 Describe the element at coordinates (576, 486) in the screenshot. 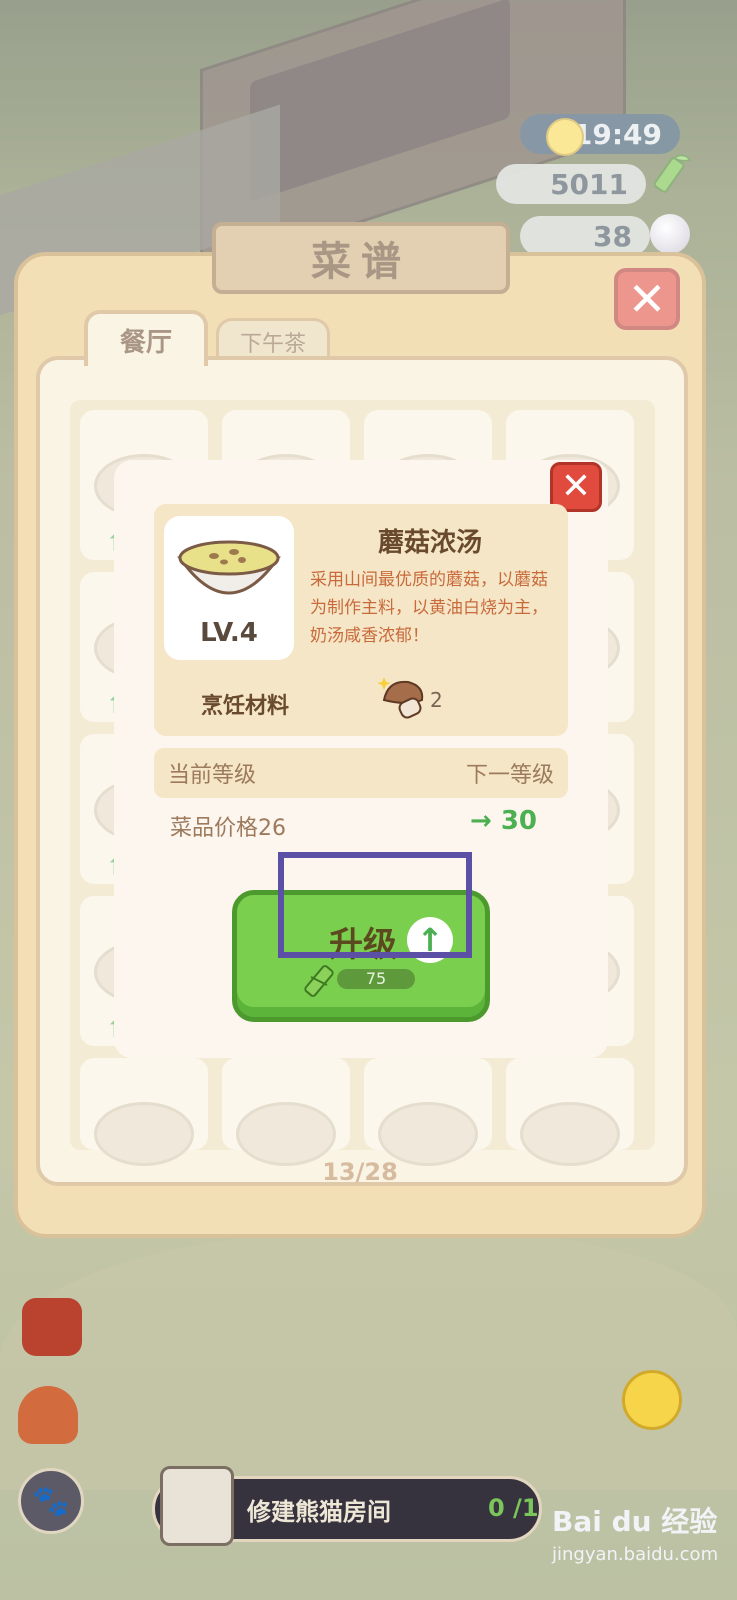

I see `close-icon: ✕` at that location.